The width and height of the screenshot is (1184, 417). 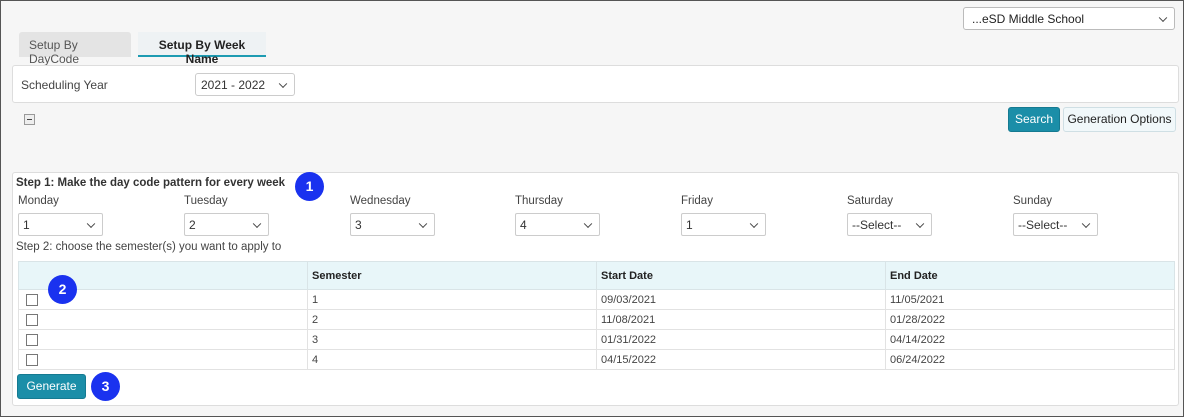 What do you see at coordinates (452, 339) in the screenshot?
I see `semester-cell: 3` at bounding box center [452, 339].